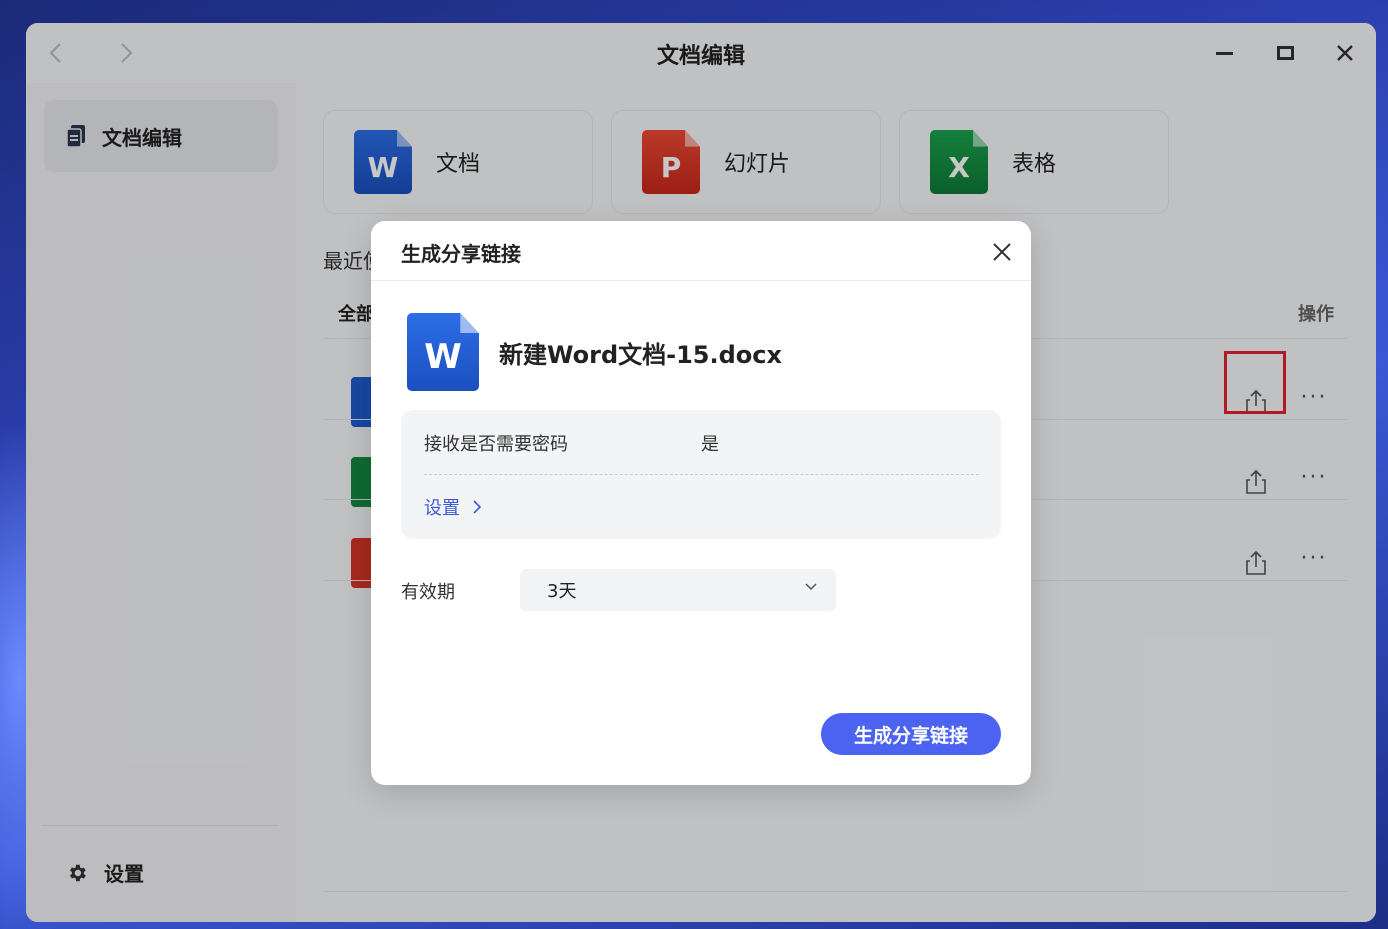  Describe the element at coordinates (461, 254) in the screenshot. I see `dialog-title: 生成分享链接` at that location.